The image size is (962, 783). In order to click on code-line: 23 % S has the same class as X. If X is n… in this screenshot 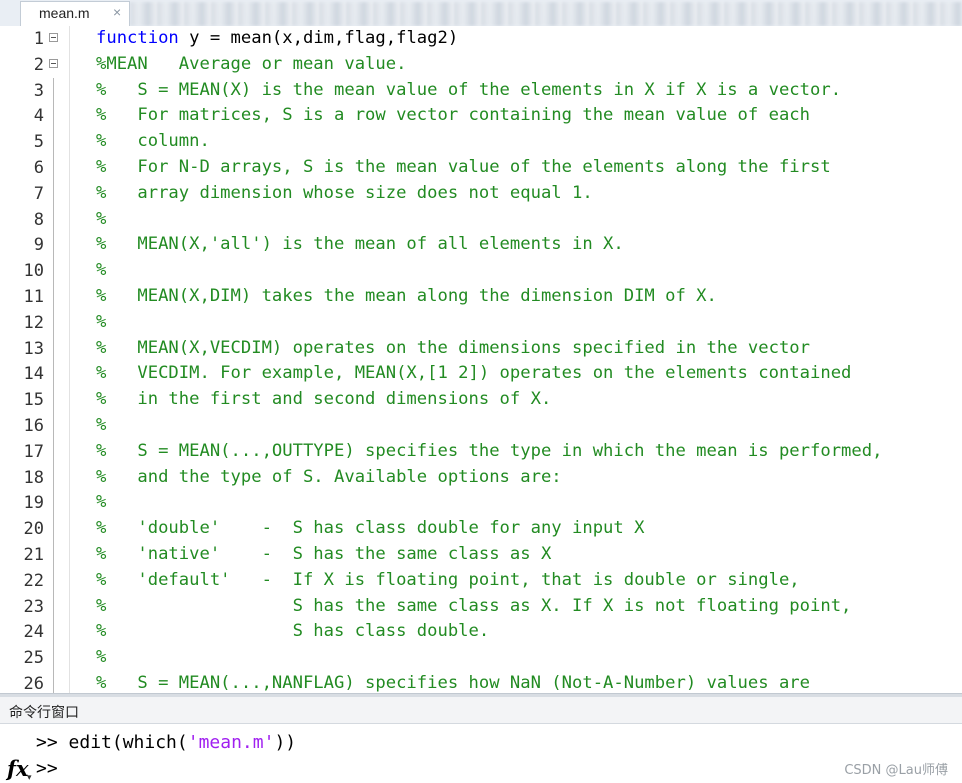, I will do `click(481, 606)`.